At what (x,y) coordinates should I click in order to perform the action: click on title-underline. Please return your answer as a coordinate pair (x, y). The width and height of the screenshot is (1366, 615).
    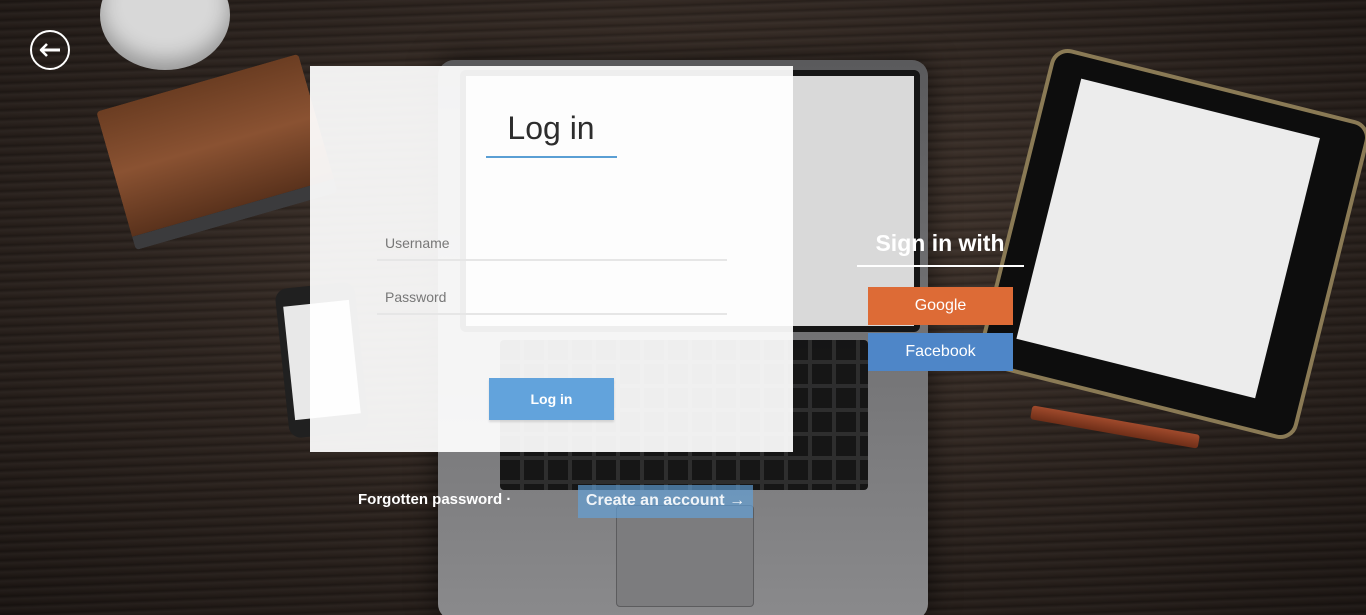
    Looking at the image, I should click on (551, 157).